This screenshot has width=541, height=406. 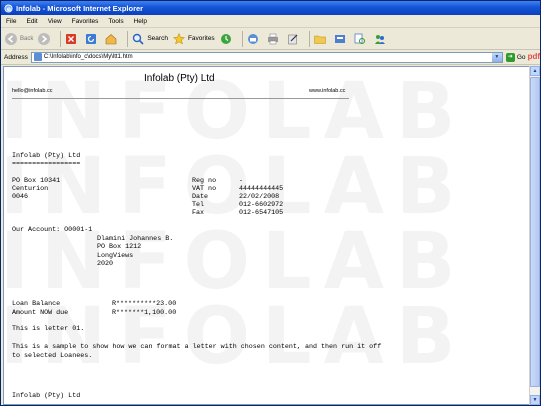 What do you see at coordinates (46, 156) in the screenshot?
I see `letter-company: Infolab (Pty) Ltd` at bounding box center [46, 156].